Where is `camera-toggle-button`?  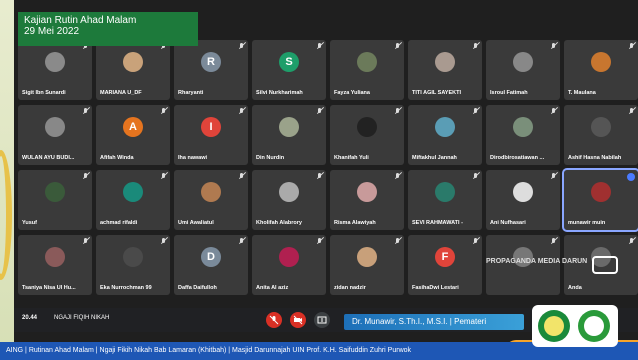
camera-toggle-button is located at coordinates (298, 320).